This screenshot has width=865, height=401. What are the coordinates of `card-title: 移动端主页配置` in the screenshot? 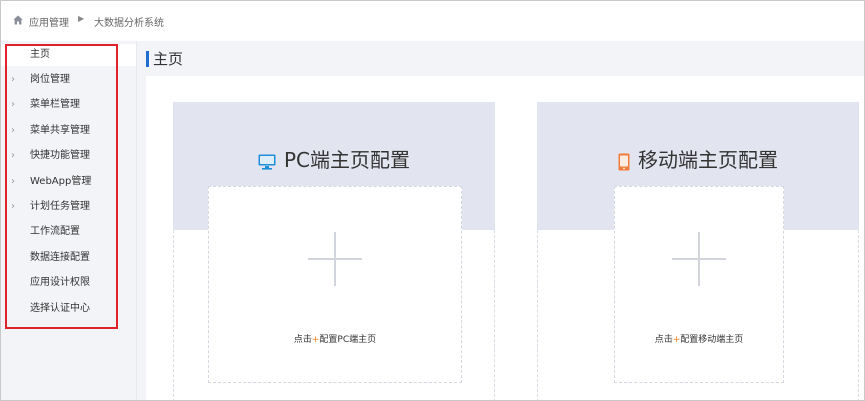 It's located at (698, 160).